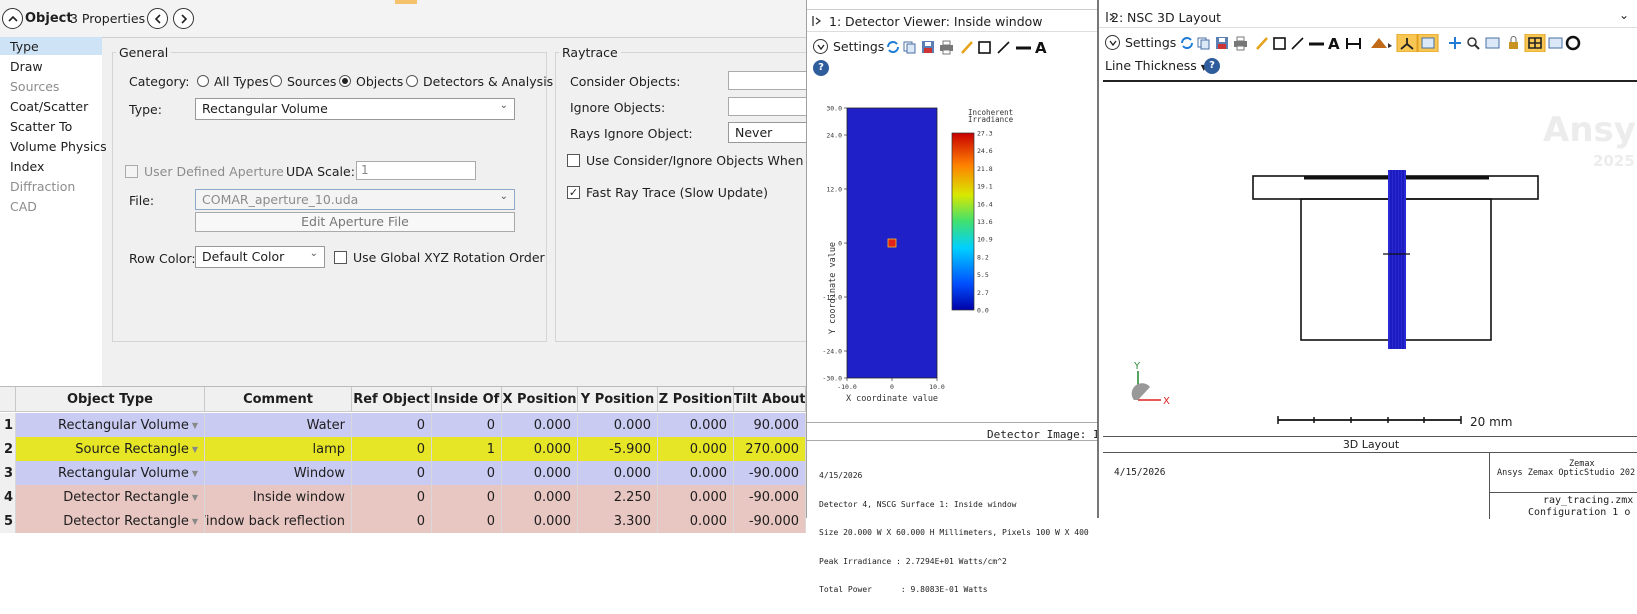  Describe the element at coordinates (770, 425) in the screenshot. I see `cell-tilt-about: 90.000` at that location.